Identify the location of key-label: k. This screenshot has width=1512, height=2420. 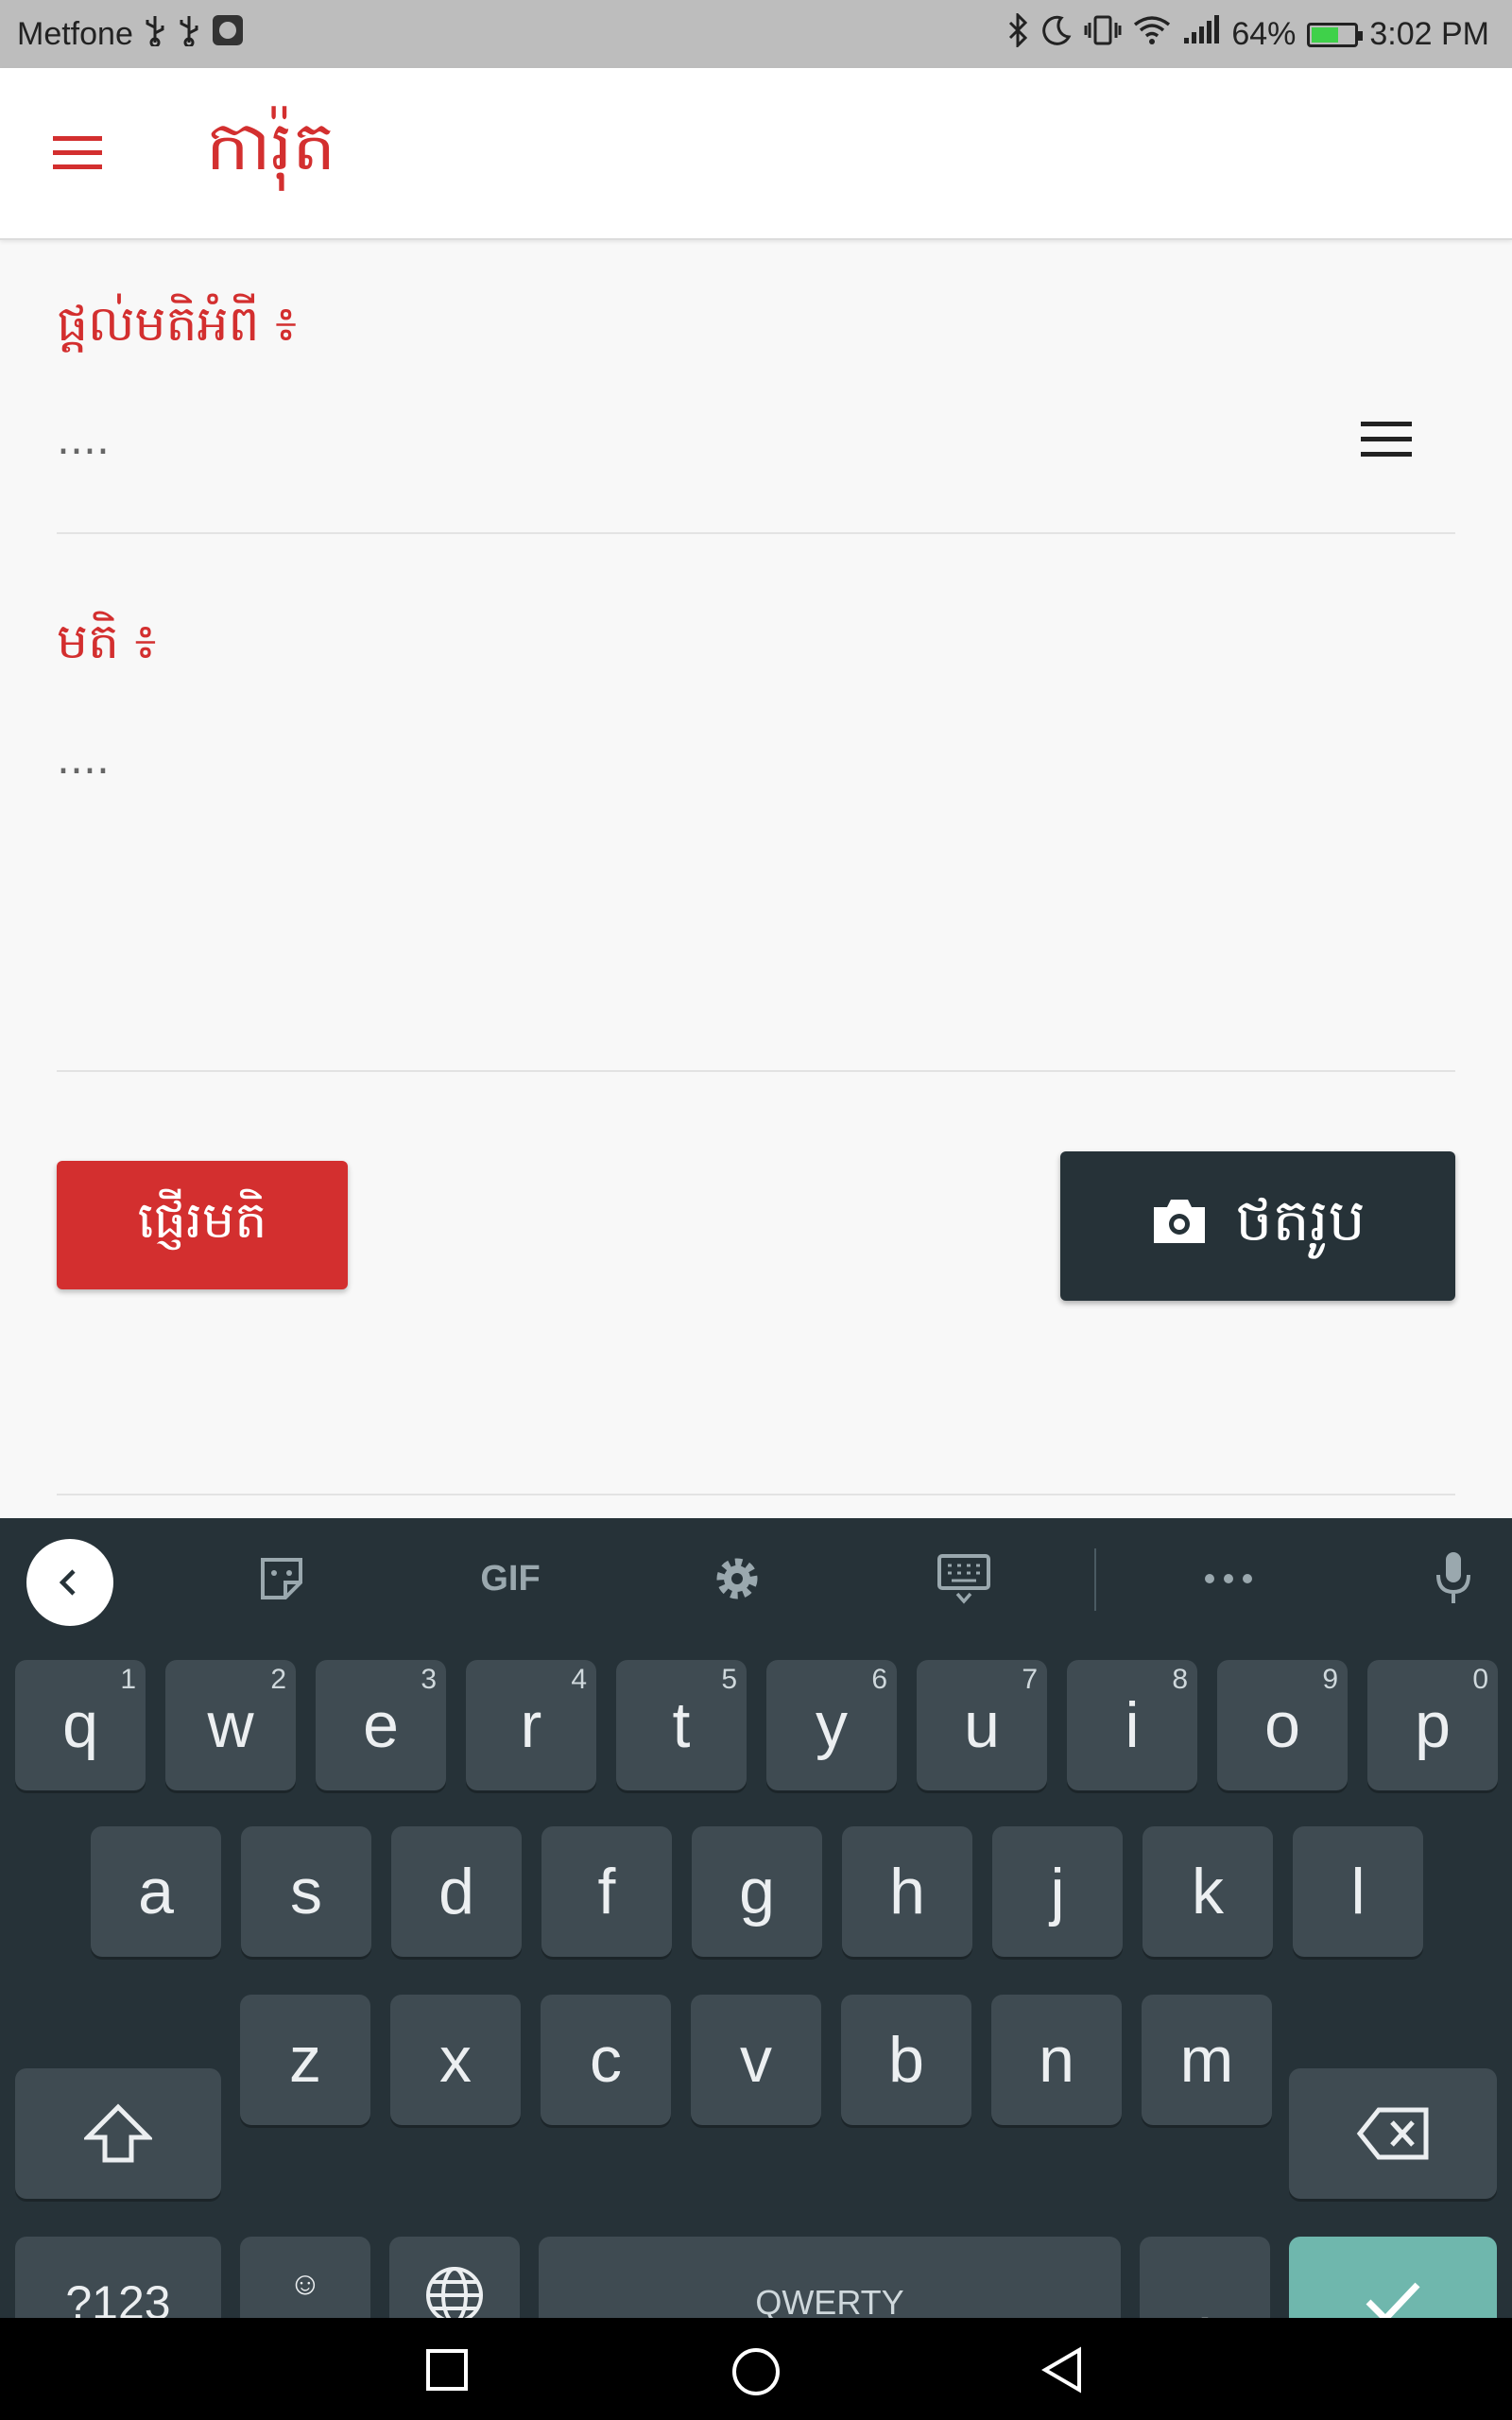
(1208, 1891).